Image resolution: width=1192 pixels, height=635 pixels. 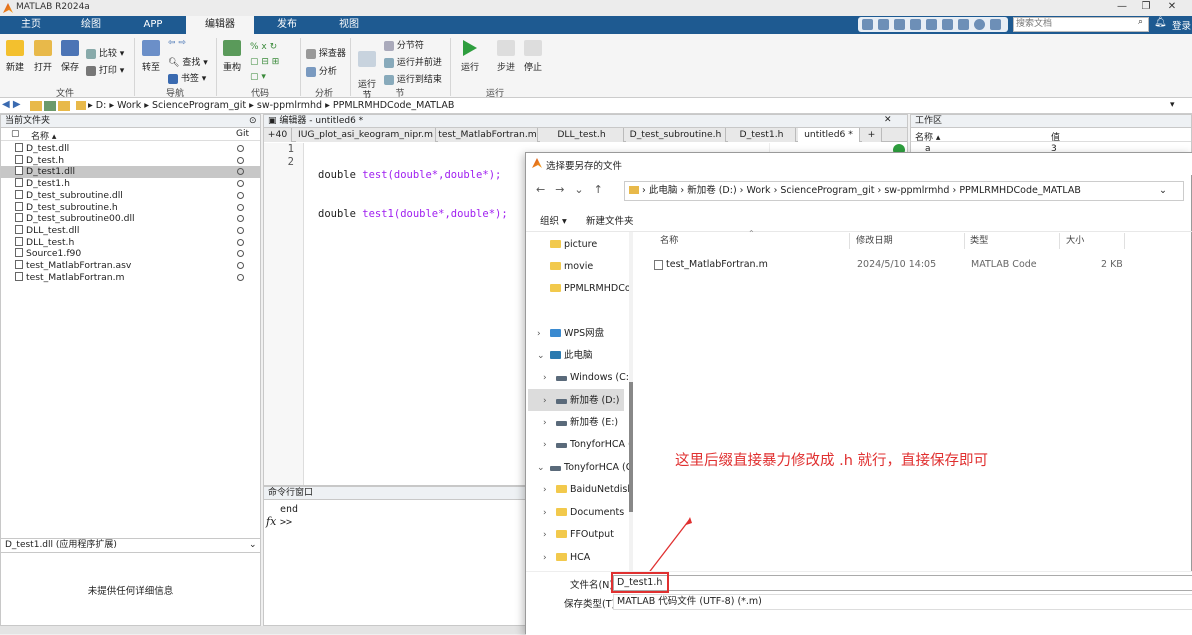 What do you see at coordinates (105, 52) in the screenshot?
I see `compare-button: 比较 ▾` at bounding box center [105, 52].